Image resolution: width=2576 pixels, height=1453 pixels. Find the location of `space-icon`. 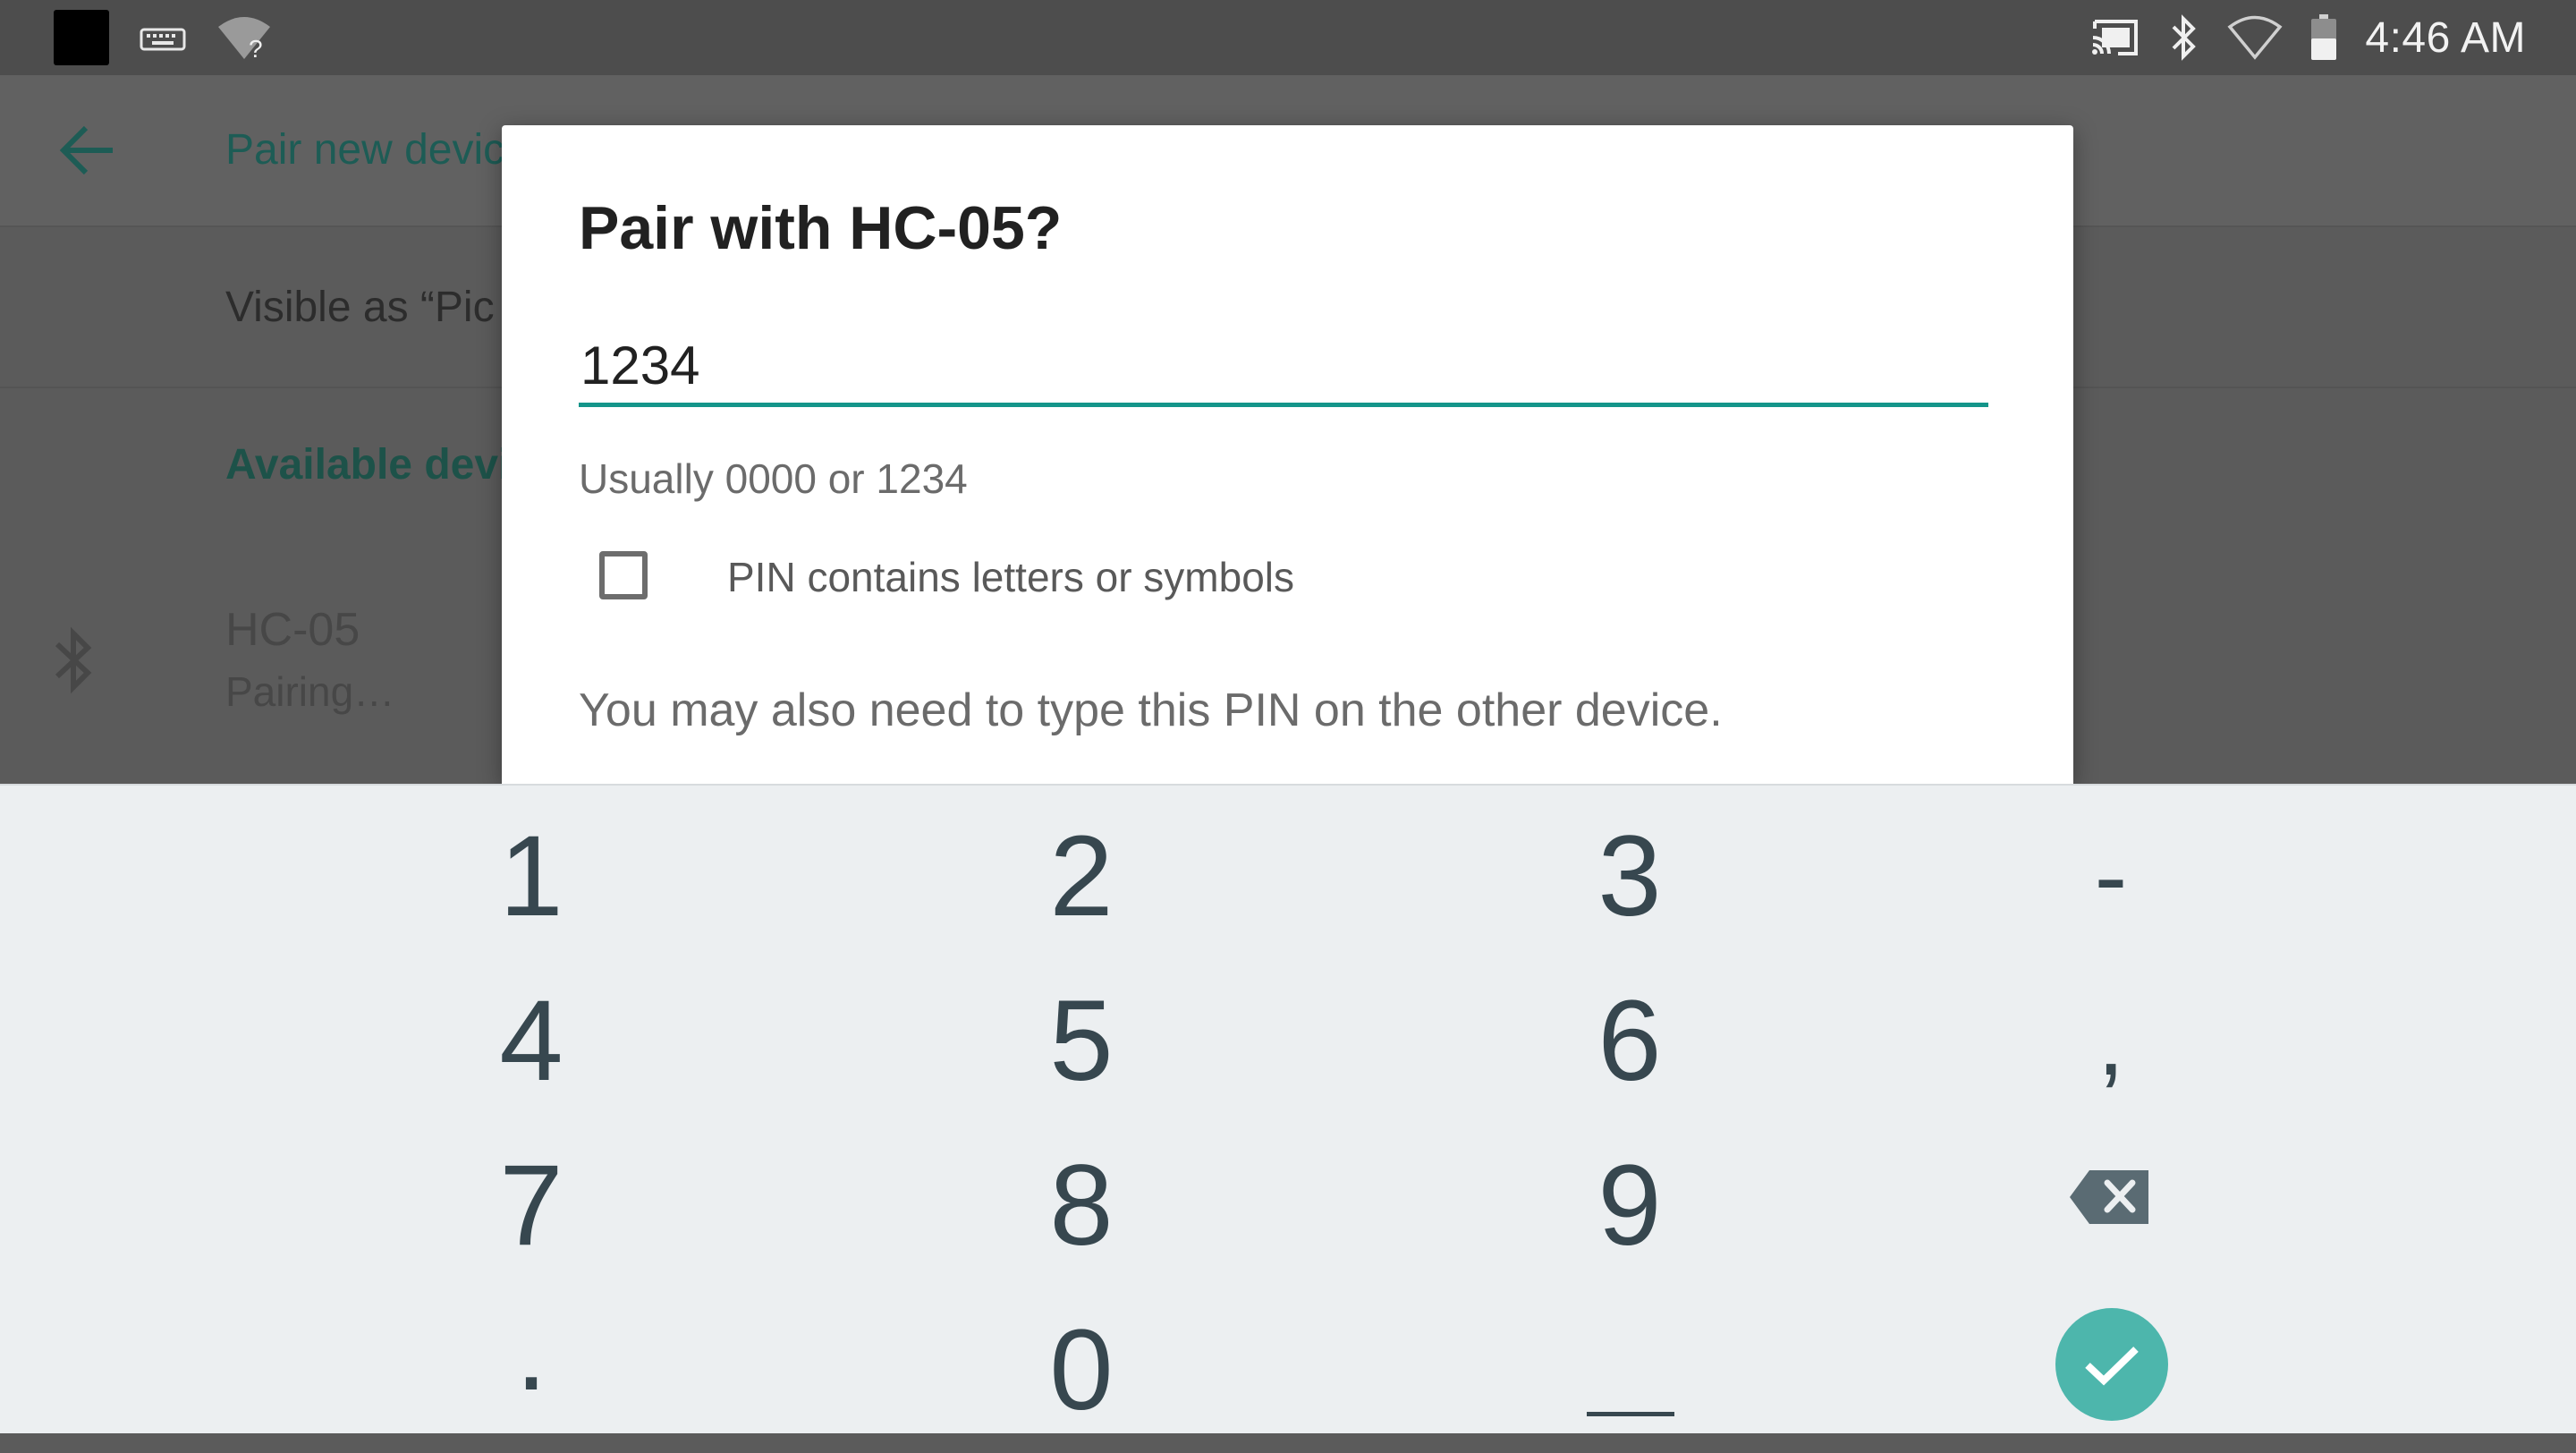

space-icon is located at coordinates (1630, 1414).